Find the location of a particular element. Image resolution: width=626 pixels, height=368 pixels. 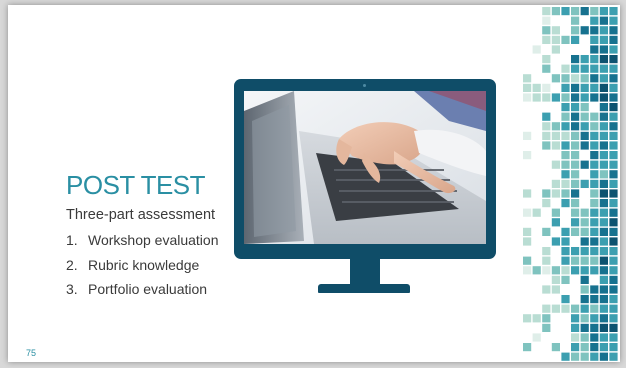

list-item-number: 2. is located at coordinates (72, 264).